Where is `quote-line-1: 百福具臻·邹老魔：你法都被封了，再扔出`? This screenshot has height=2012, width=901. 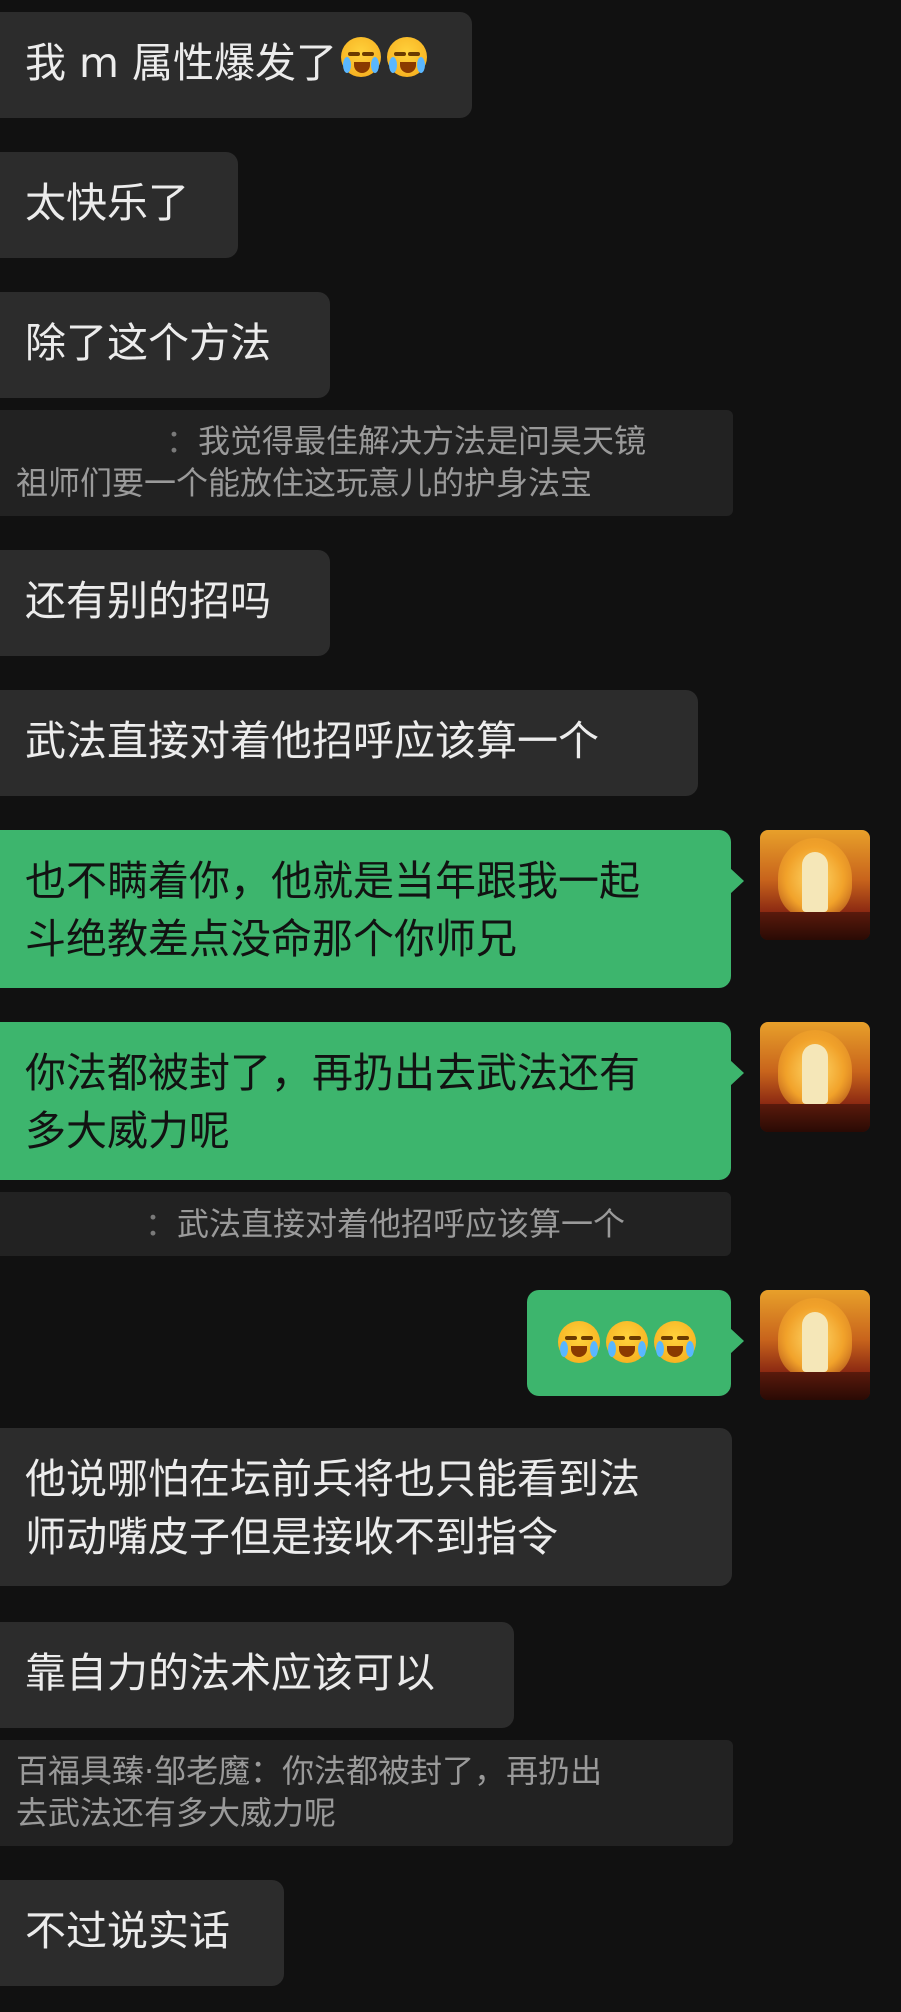
quote-line-1: 百福具臻·邹老魔：你法都被封了，再扔出 is located at coordinates (309, 1771).